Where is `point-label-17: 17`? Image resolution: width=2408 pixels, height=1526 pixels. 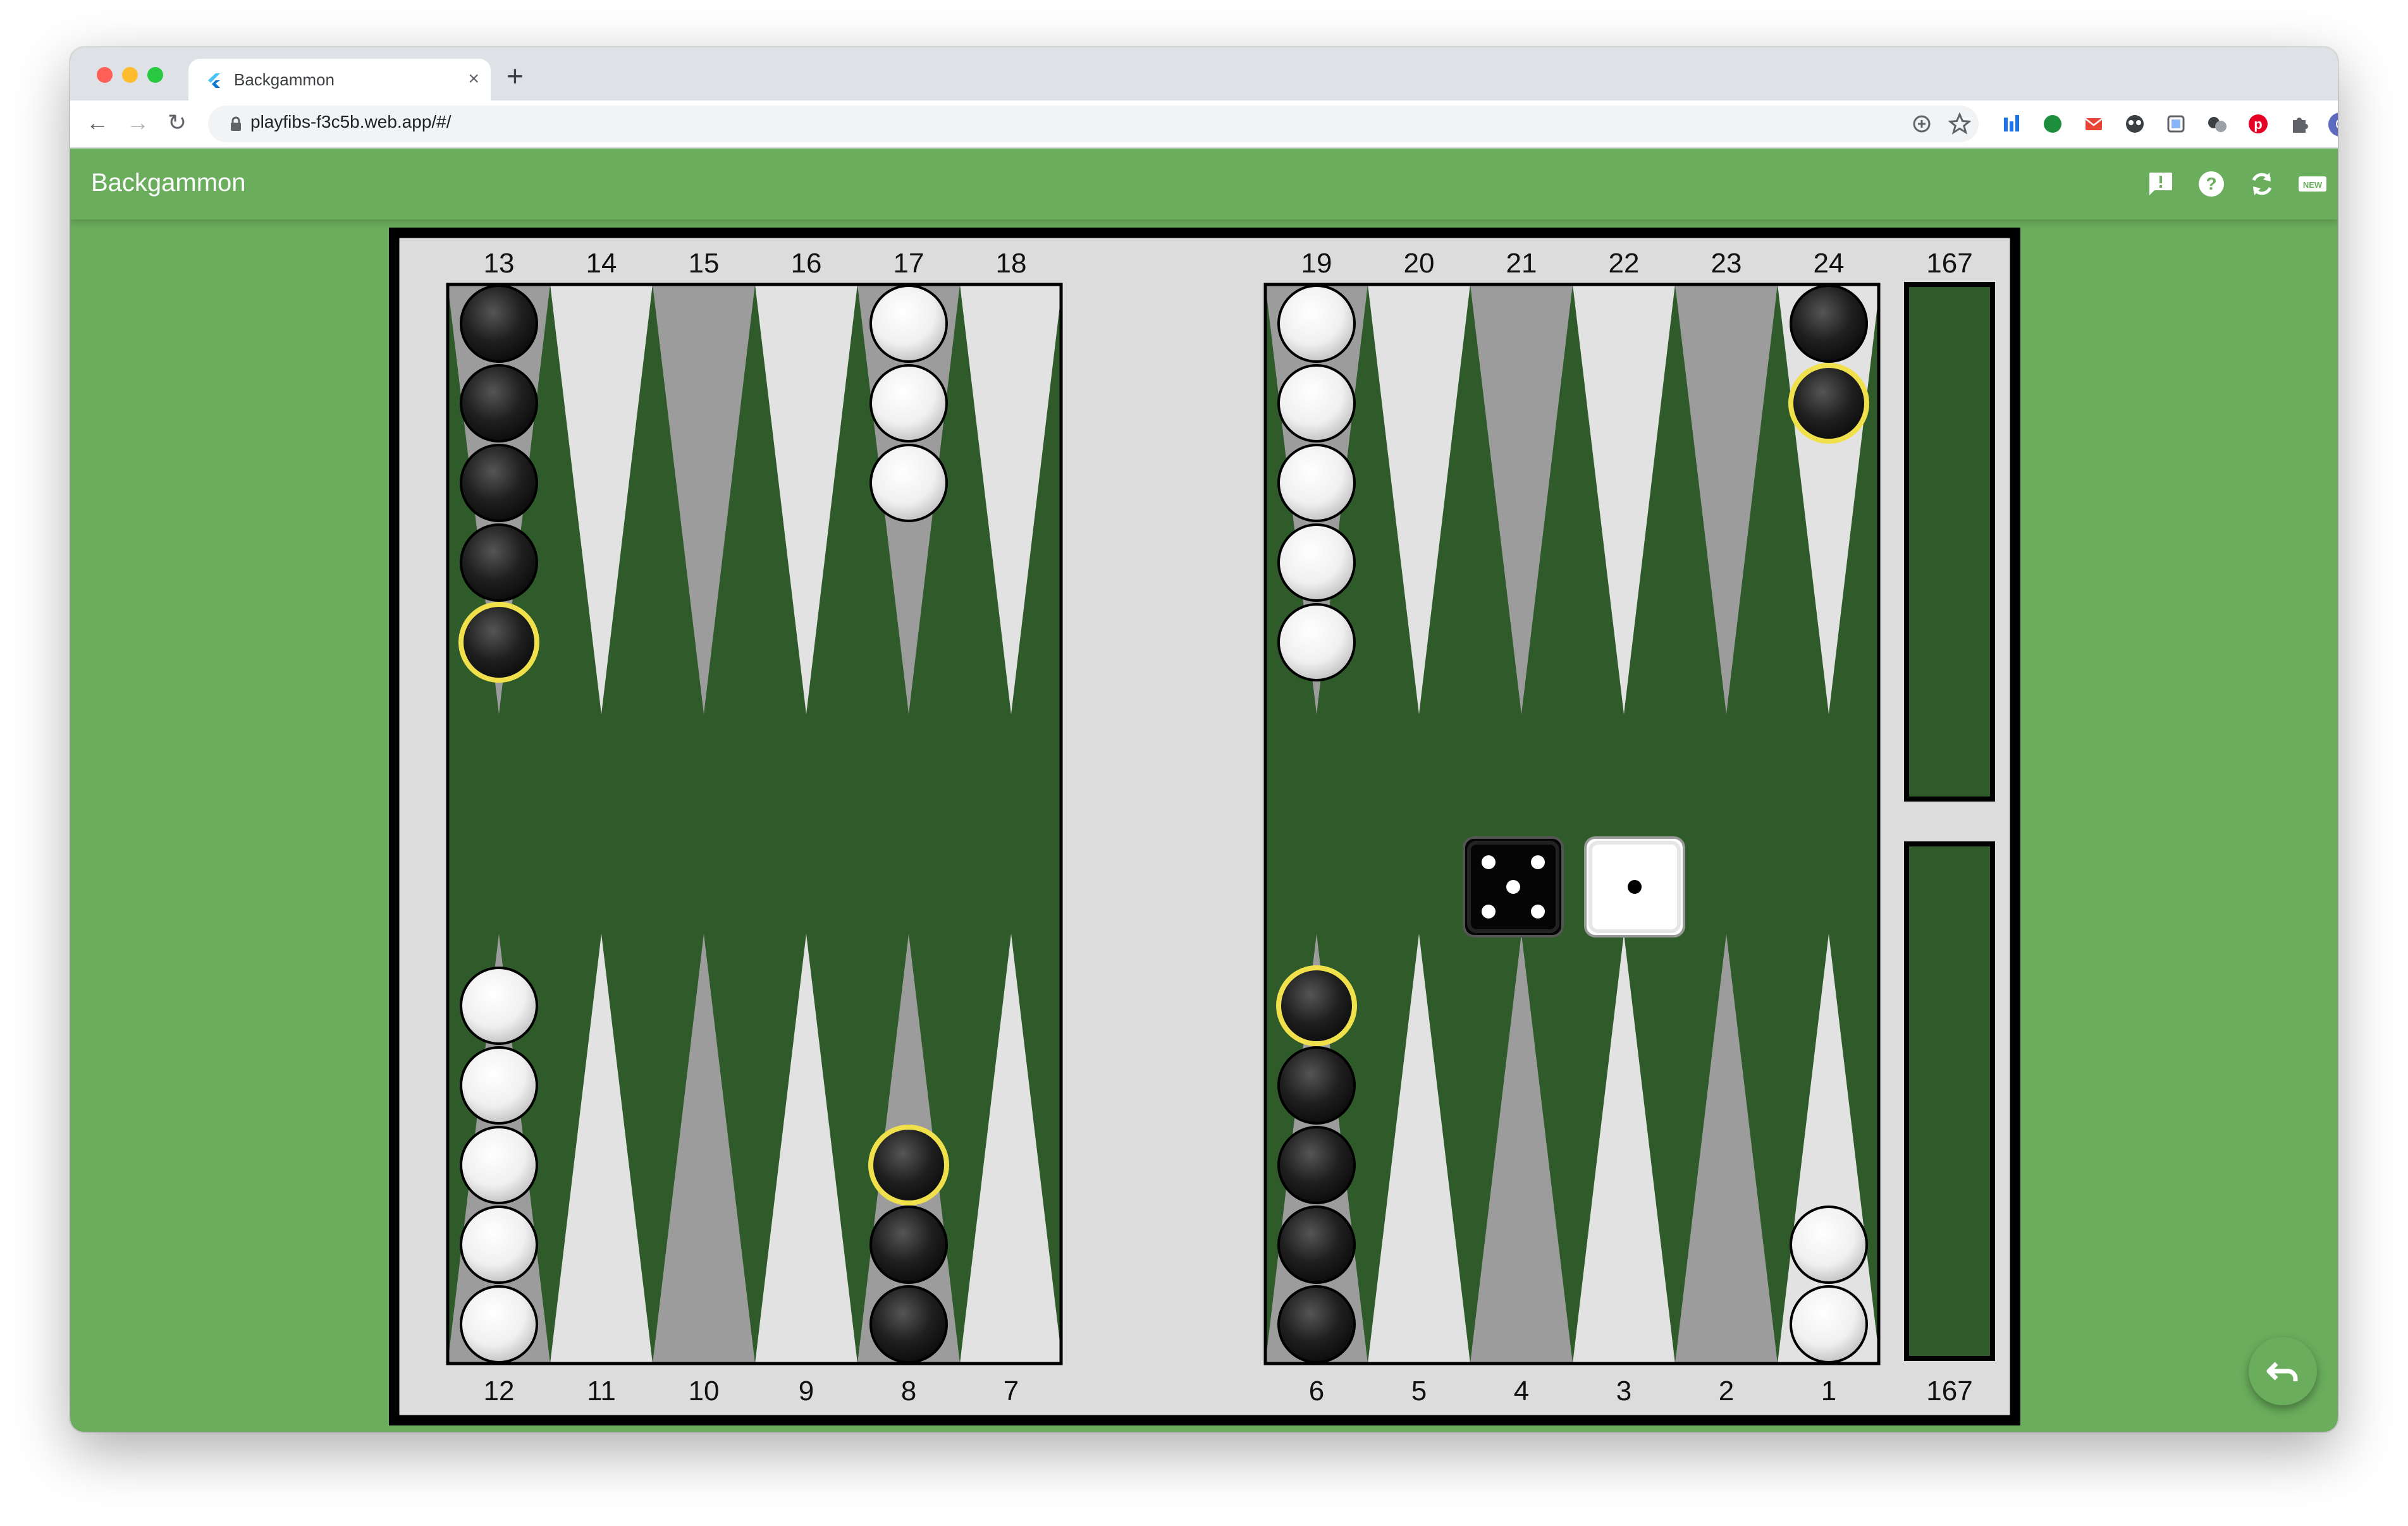
point-label-17: 17 is located at coordinates (909, 263).